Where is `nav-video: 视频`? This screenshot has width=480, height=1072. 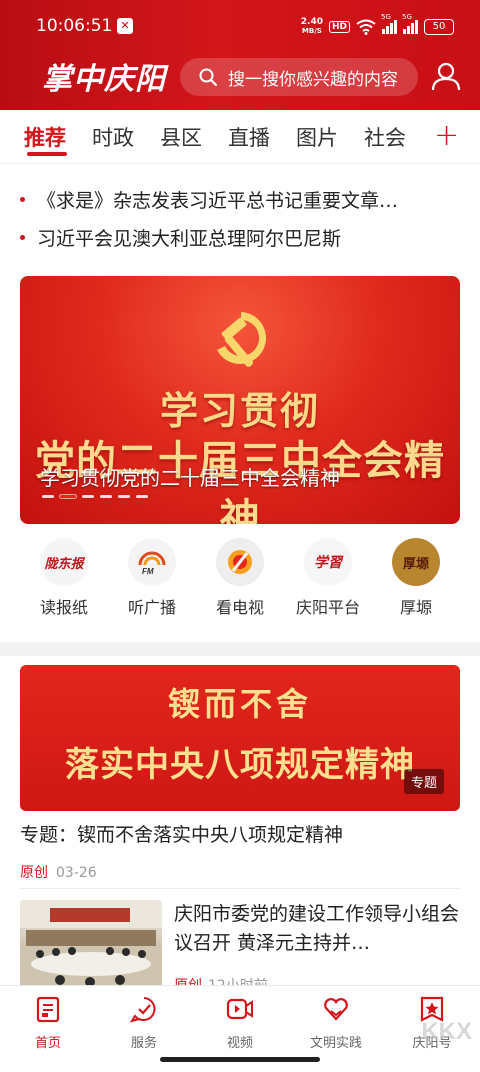
nav-video: 视频 is located at coordinates (240, 1022).